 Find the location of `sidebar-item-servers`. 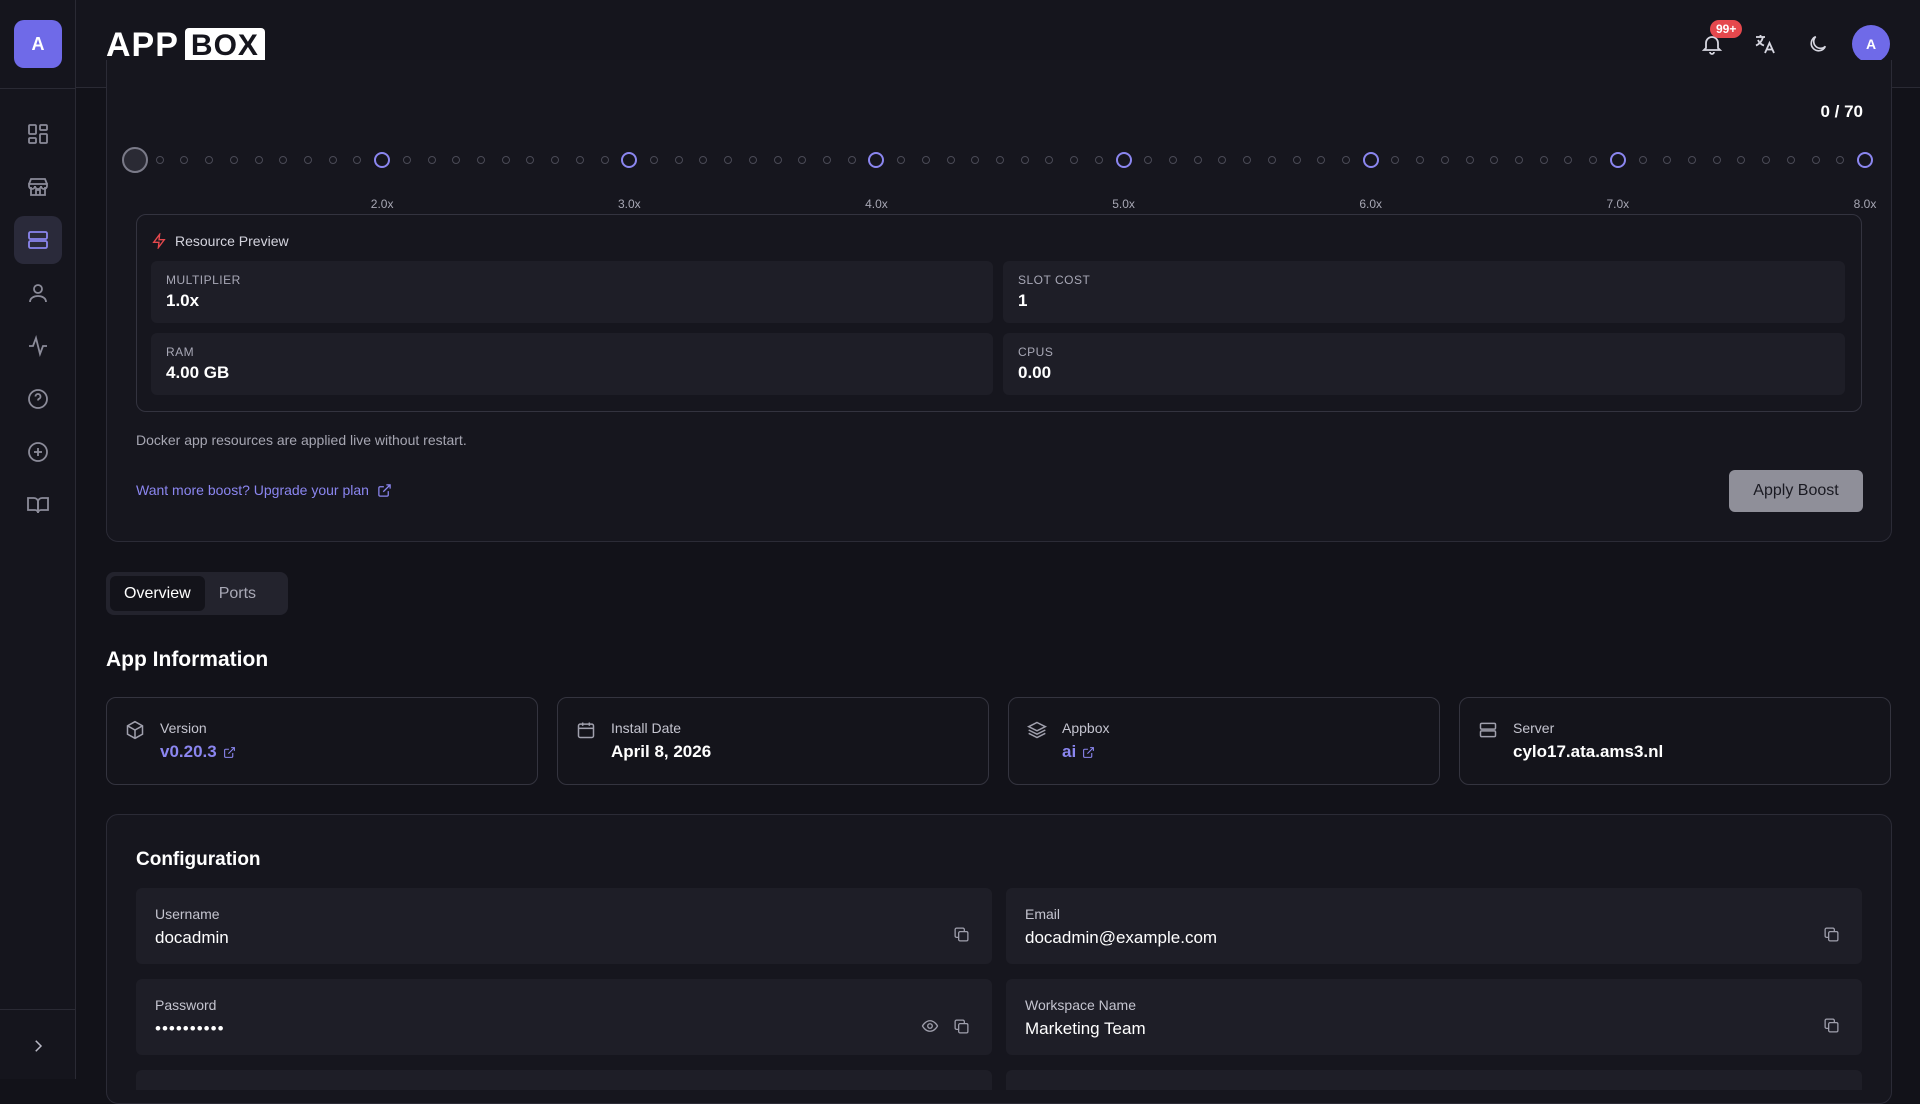

sidebar-item-servers is located at coordinates (38, 240).